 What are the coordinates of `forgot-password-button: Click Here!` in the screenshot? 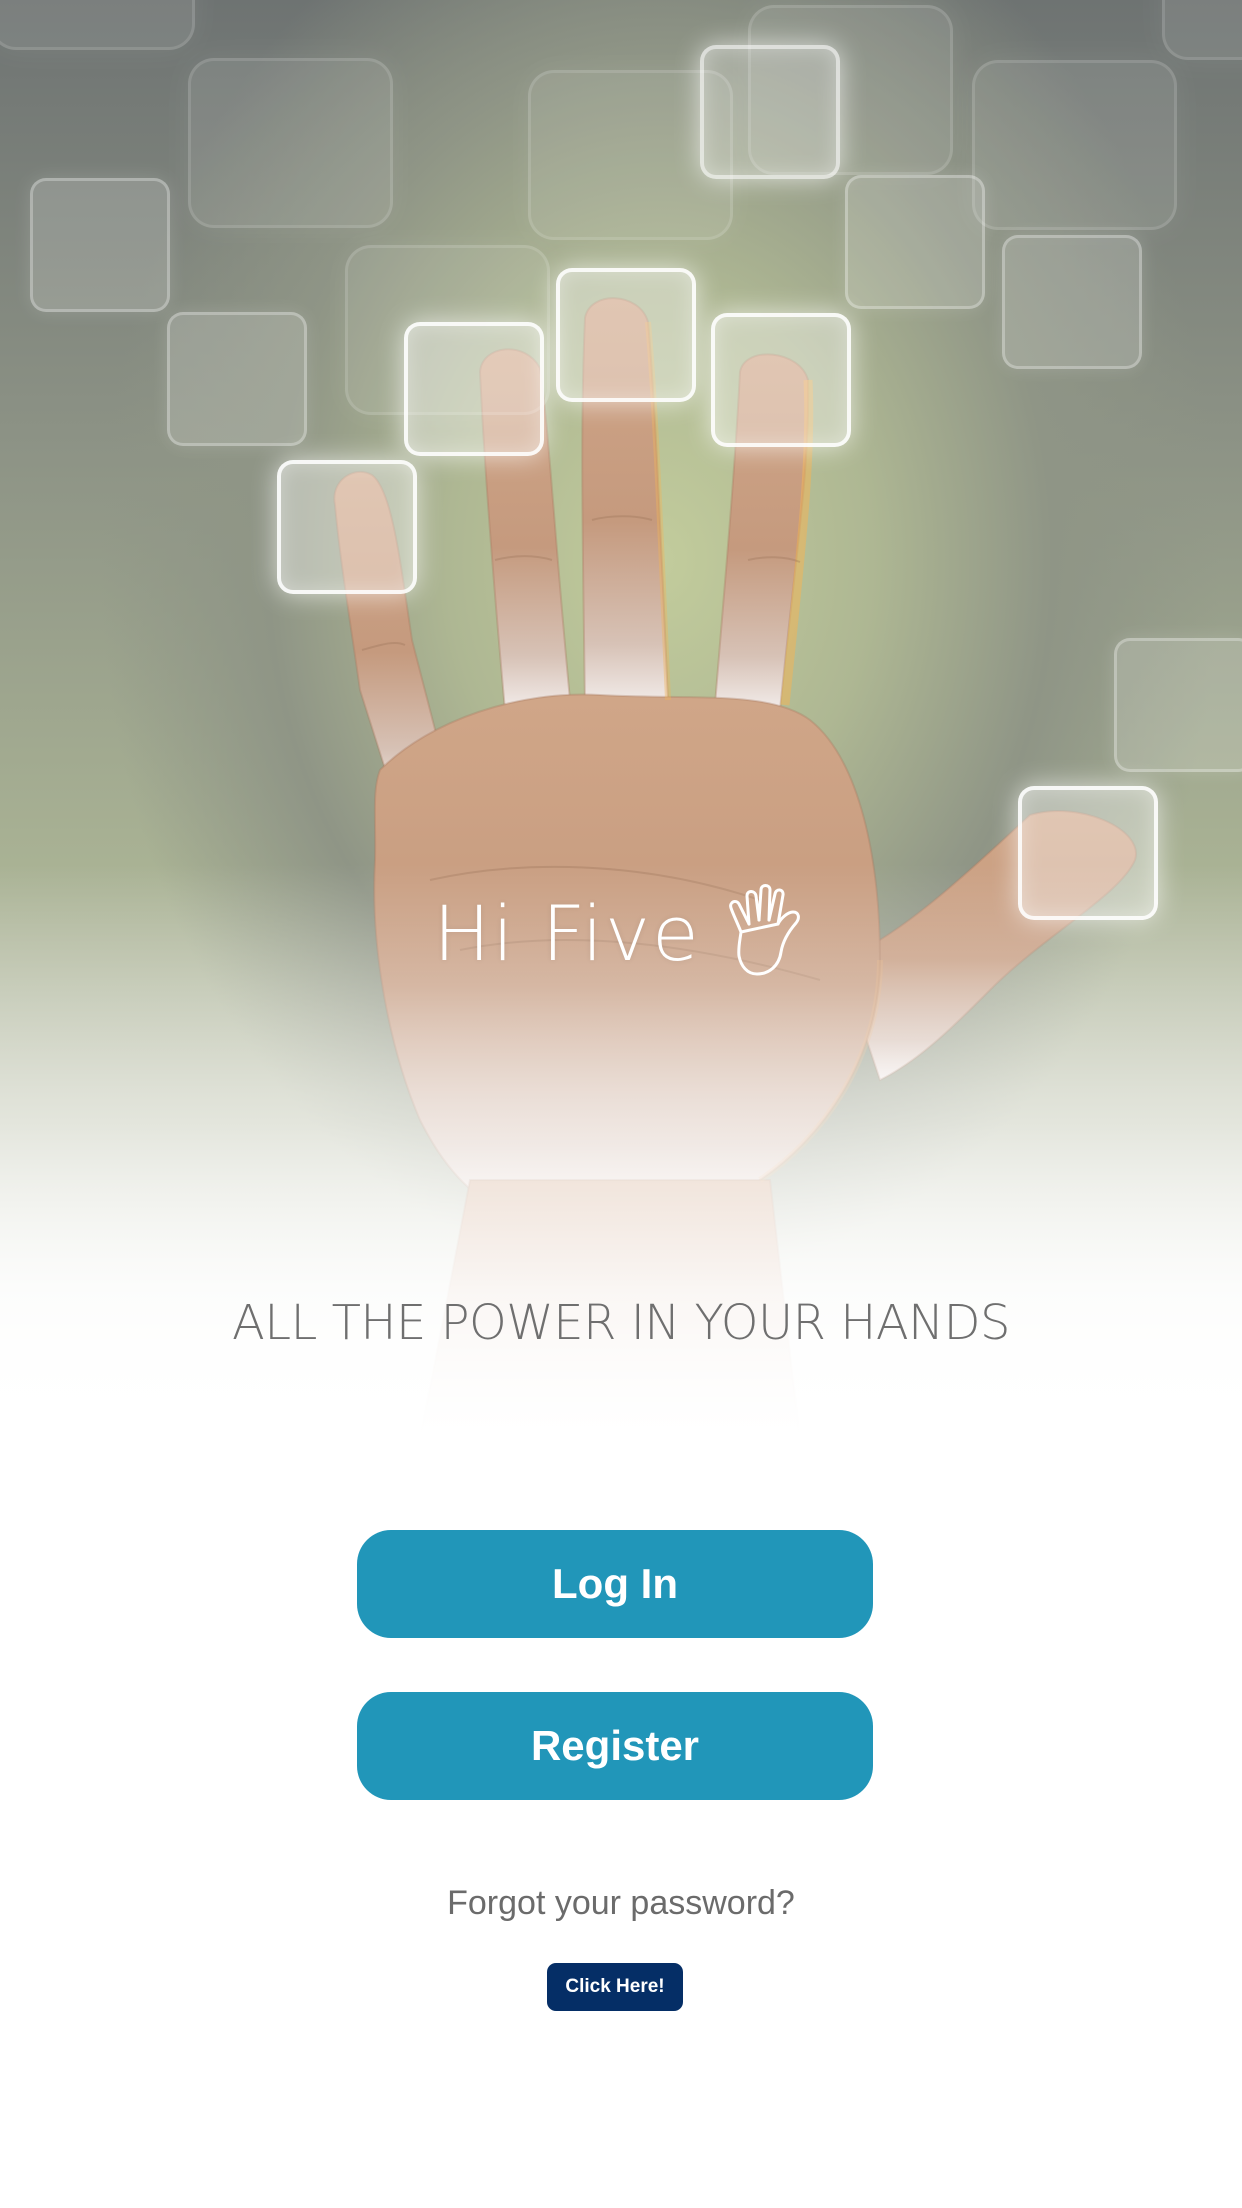 It's located at (615, 1987).